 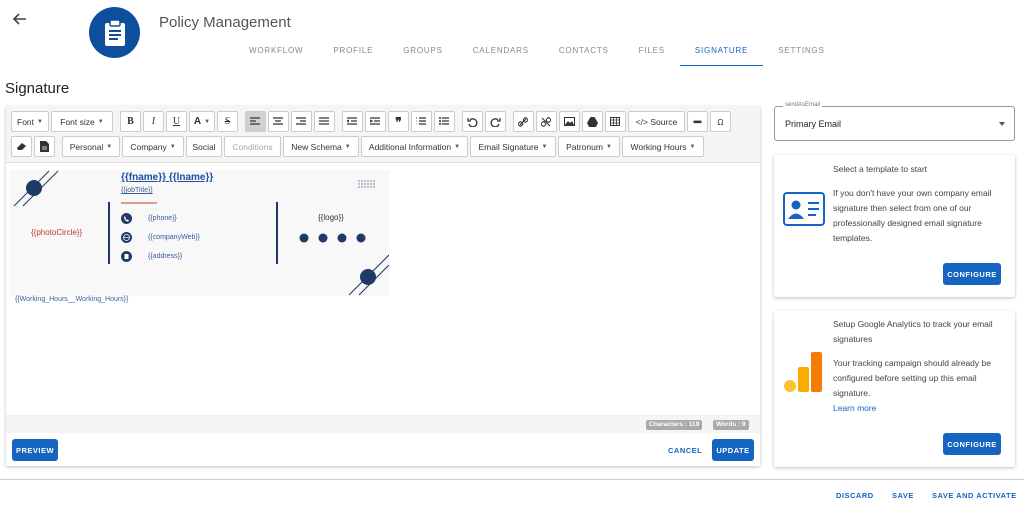 I want to click on contact-card-icon, so click(x=804, y=209).